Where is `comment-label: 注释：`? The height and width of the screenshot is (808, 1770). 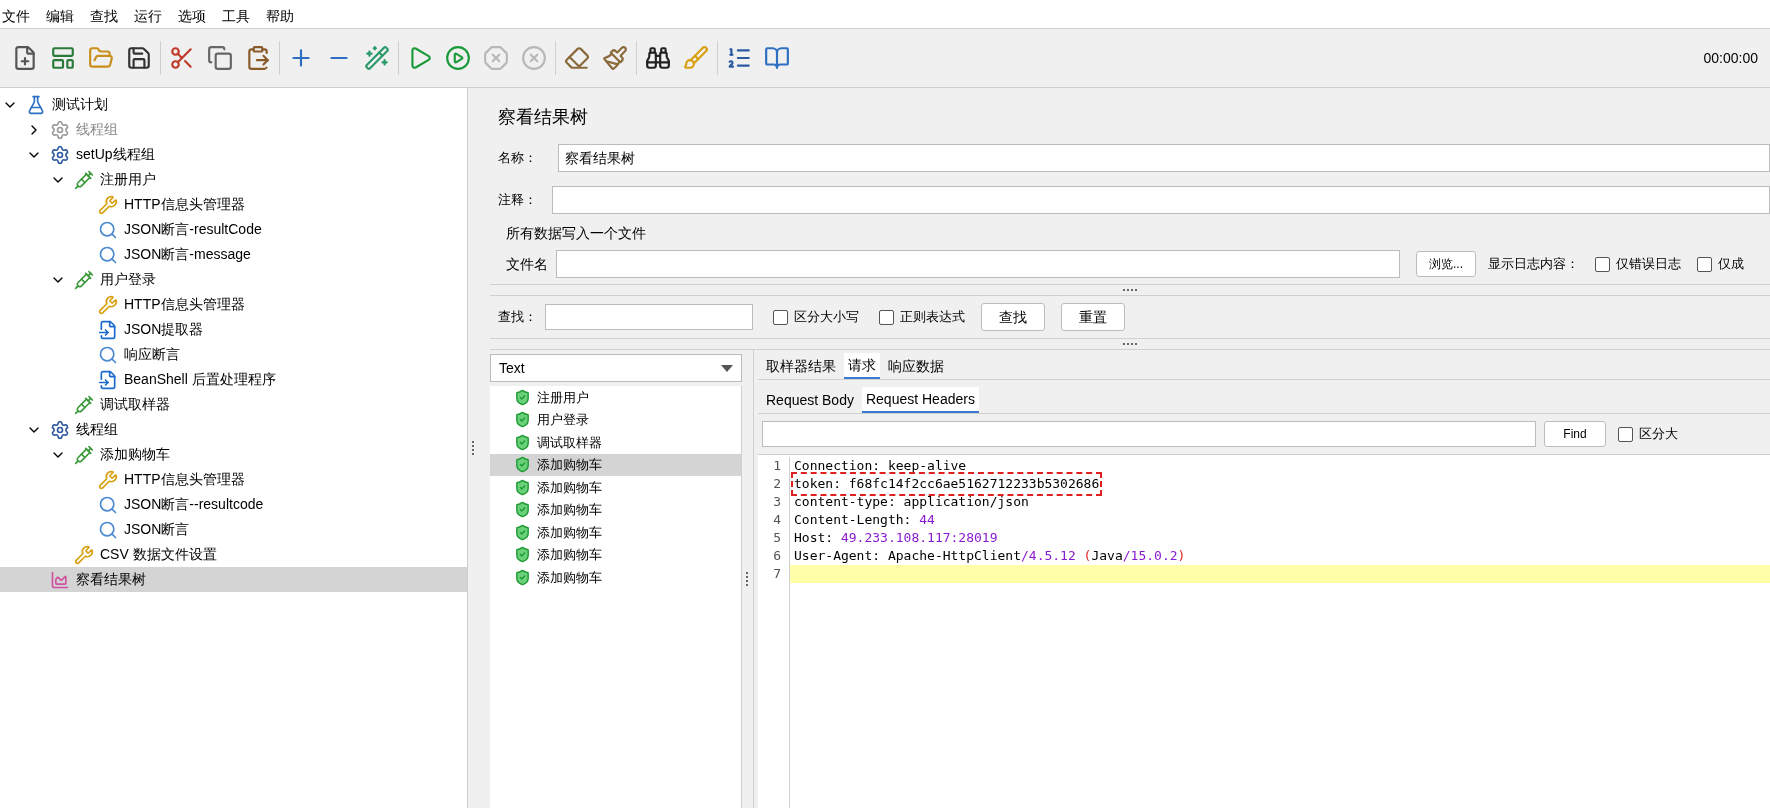 comment-label: 注释： is located at coordinates (518, 200).